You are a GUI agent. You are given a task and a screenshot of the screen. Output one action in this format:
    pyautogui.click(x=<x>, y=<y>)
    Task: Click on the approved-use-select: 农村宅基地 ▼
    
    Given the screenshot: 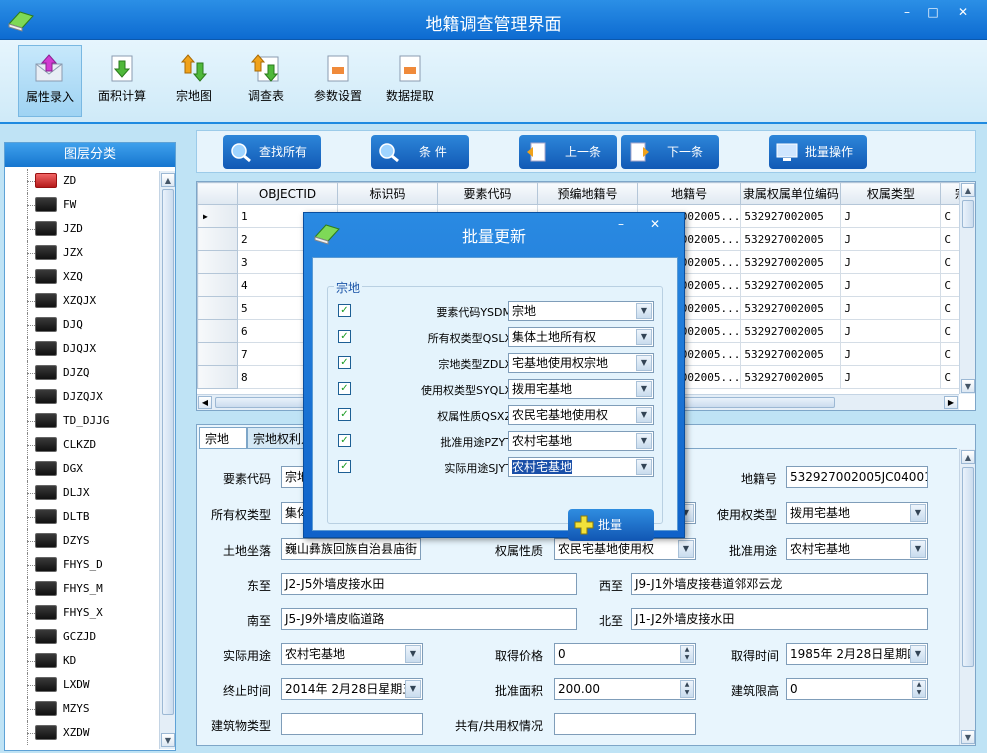 What is the action you would take?
    pyautogui.click(x=857, y=549)
    